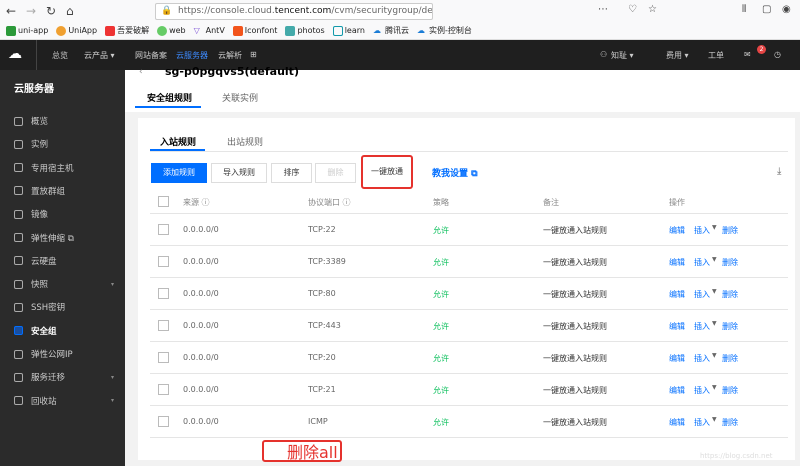 The width and height of the screenshot is (800, 466). I want to click on add-shortcut-icon: ⊞, so click(253, 54).